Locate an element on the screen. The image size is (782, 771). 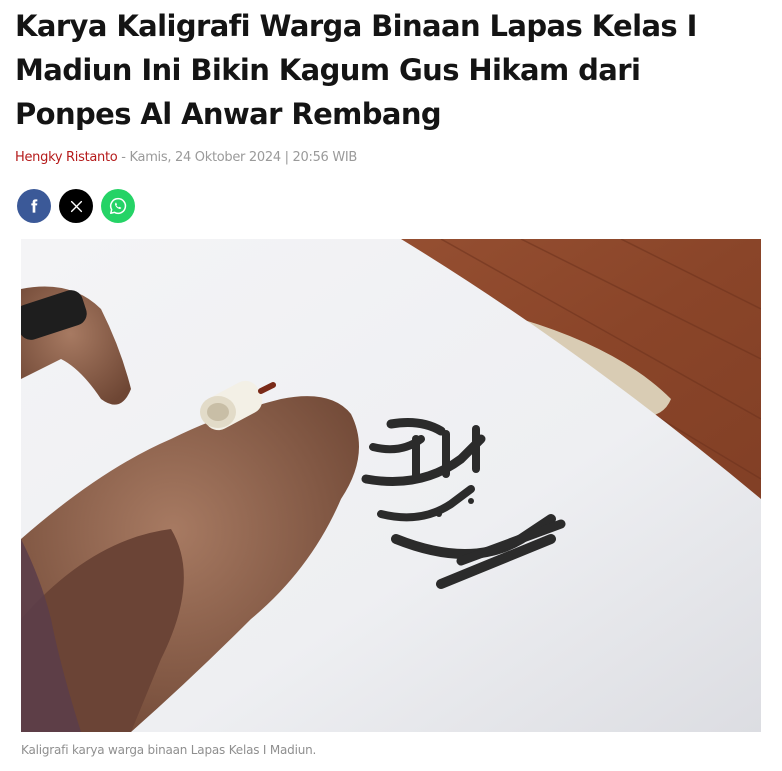
share-whatsapp-button is located at coordinates (118, 206).